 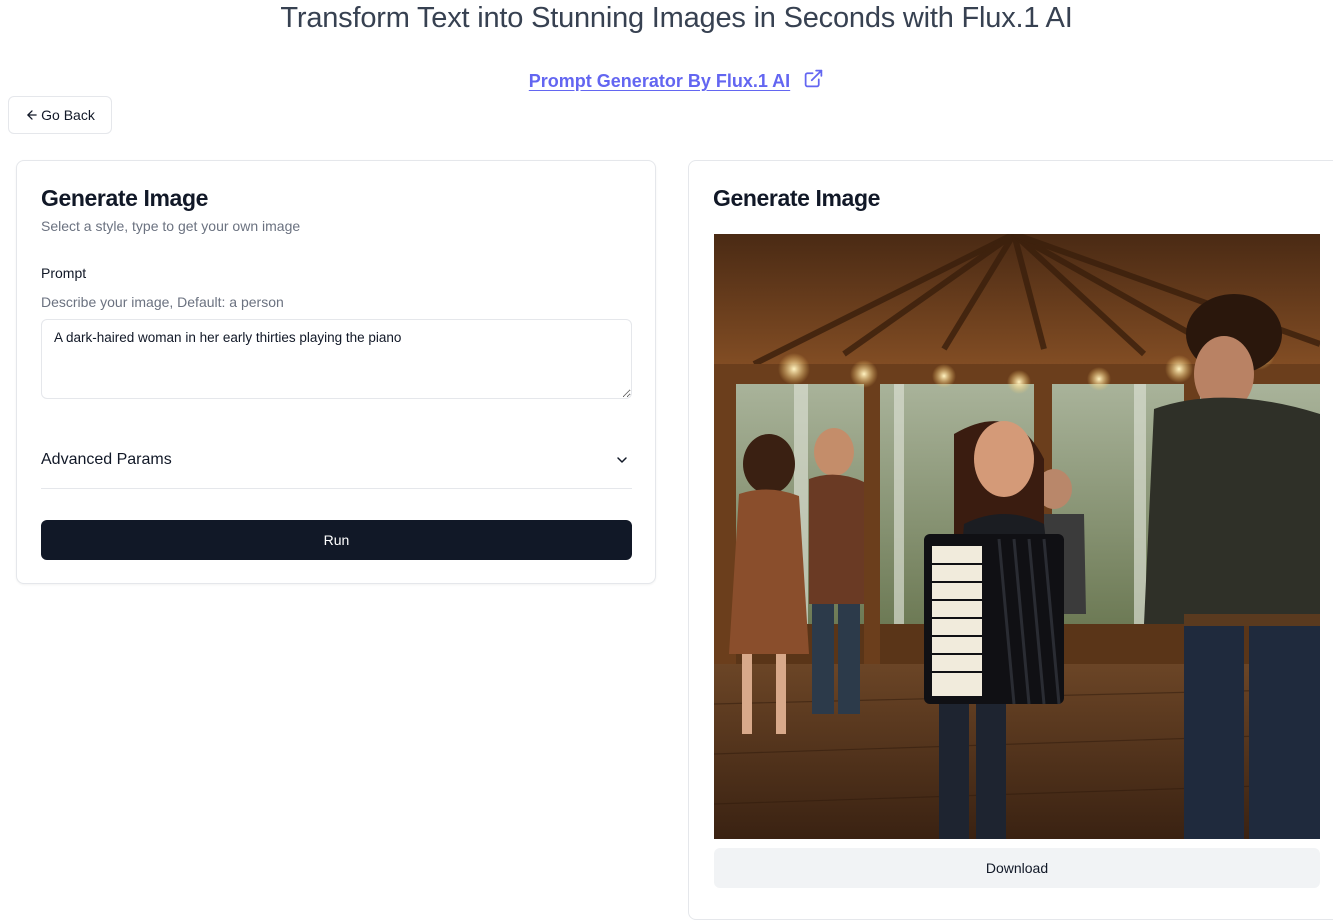 What do you see at coordinates (32, 115) in the screenshot?
I see `arrow-left-icon` at bounding box center [32, 115].